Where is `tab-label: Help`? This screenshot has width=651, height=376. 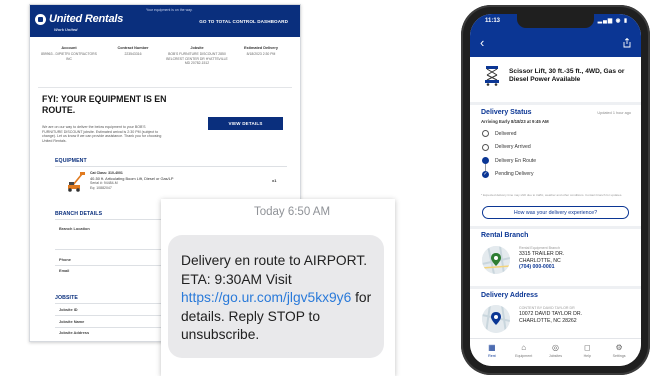
tab-label: Help is located at coordinates (587, 356).